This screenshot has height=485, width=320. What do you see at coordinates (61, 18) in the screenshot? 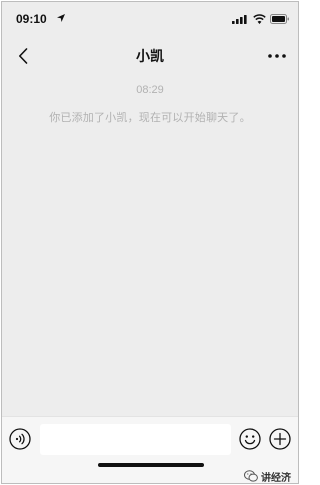
I see `location-arrow-icon` at bounding box center [61, 18].